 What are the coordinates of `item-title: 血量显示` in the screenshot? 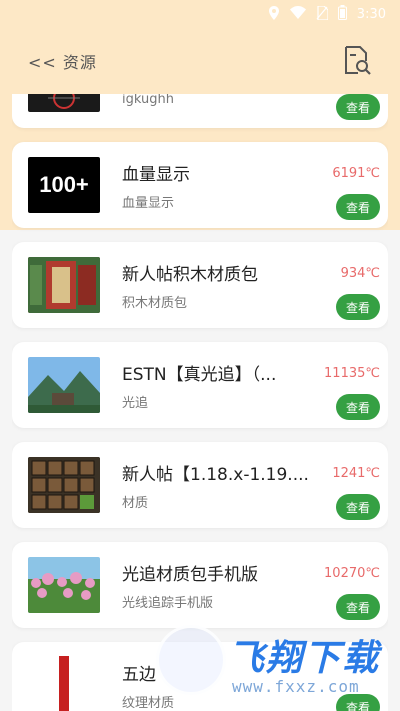 It's located at (156, 175).